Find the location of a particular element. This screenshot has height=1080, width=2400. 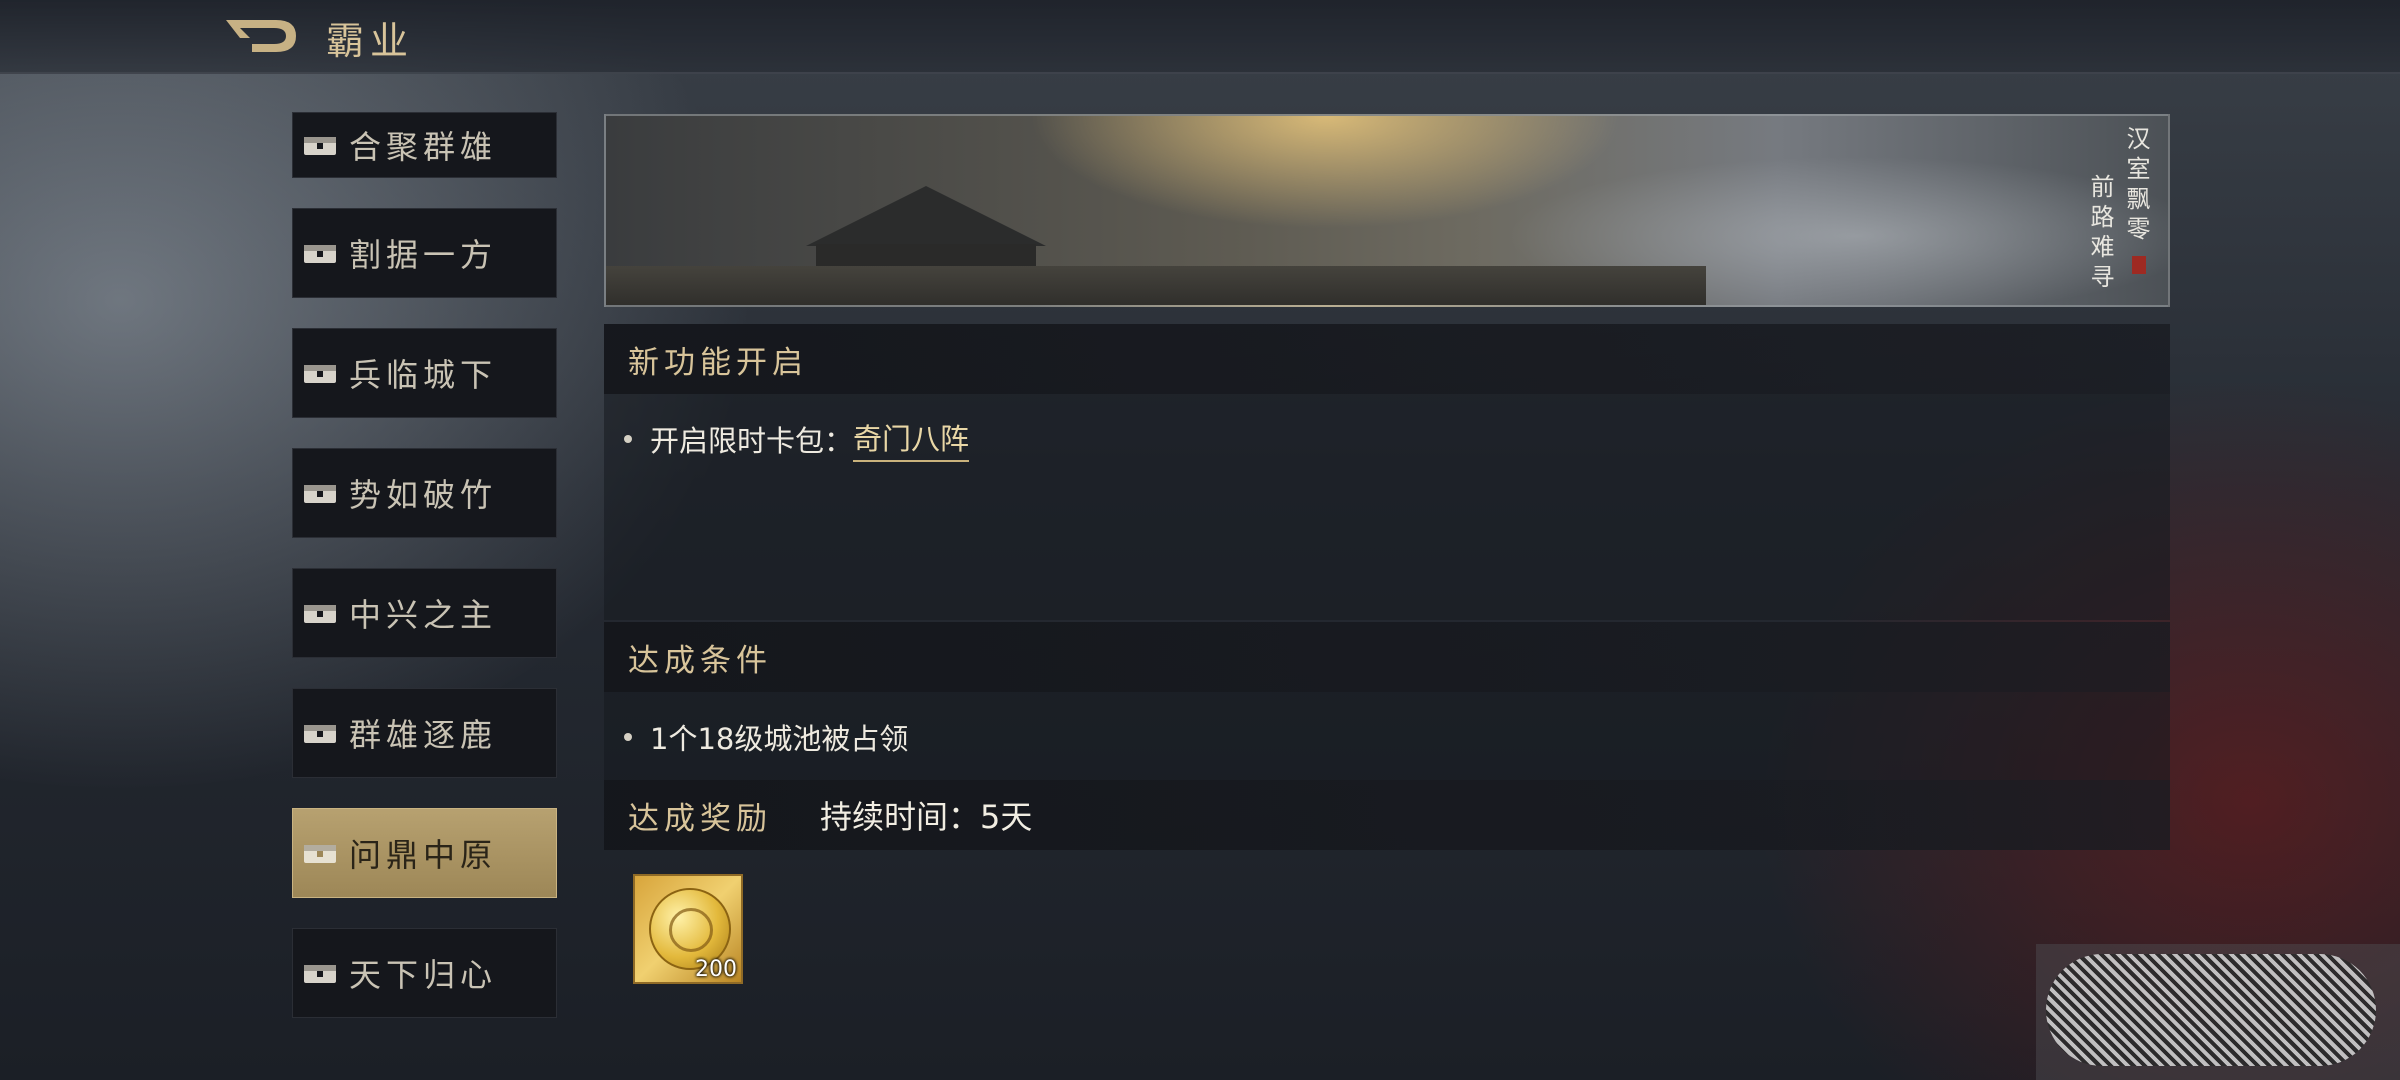

sidebar-item-3: 势如破竹 is located at coordinates (424, 493).